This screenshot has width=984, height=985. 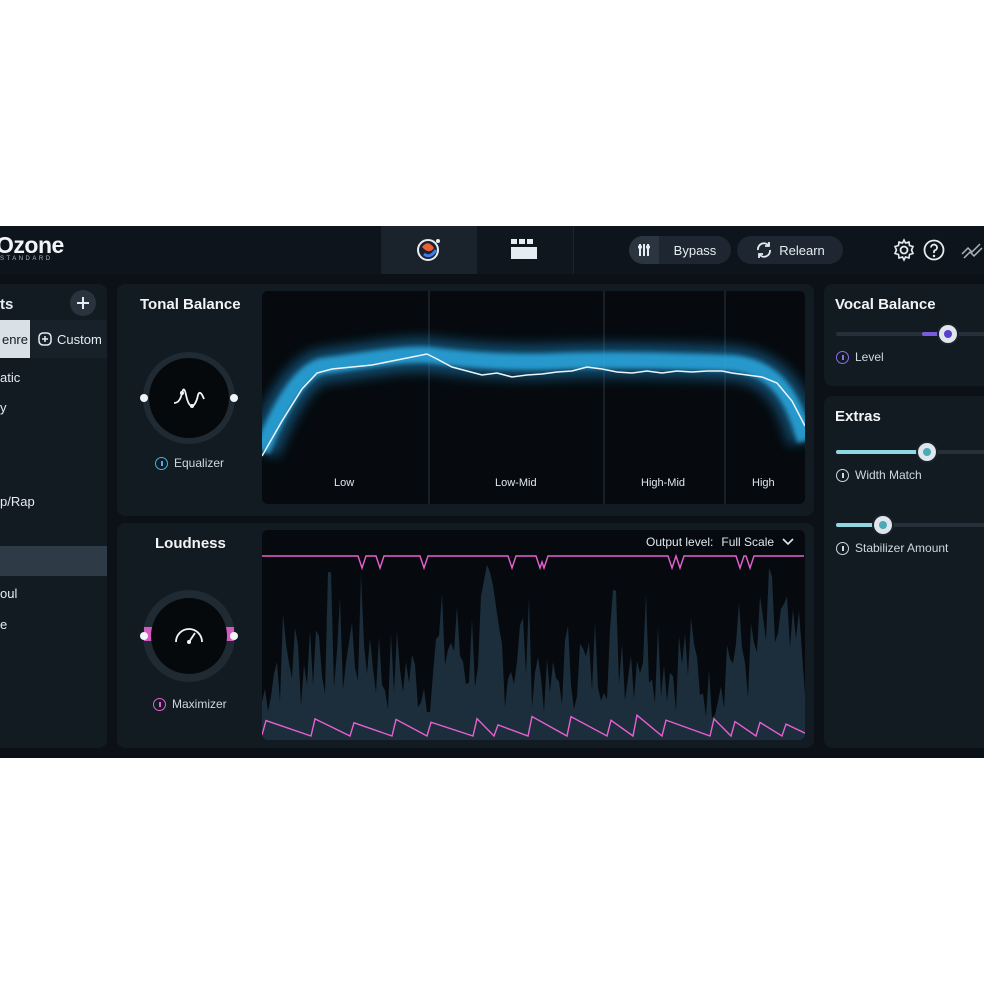 What do you see at coordinates (948, 334) in the screenshot?
I see `level-slider-thumb` at bounding box center [948, 334].